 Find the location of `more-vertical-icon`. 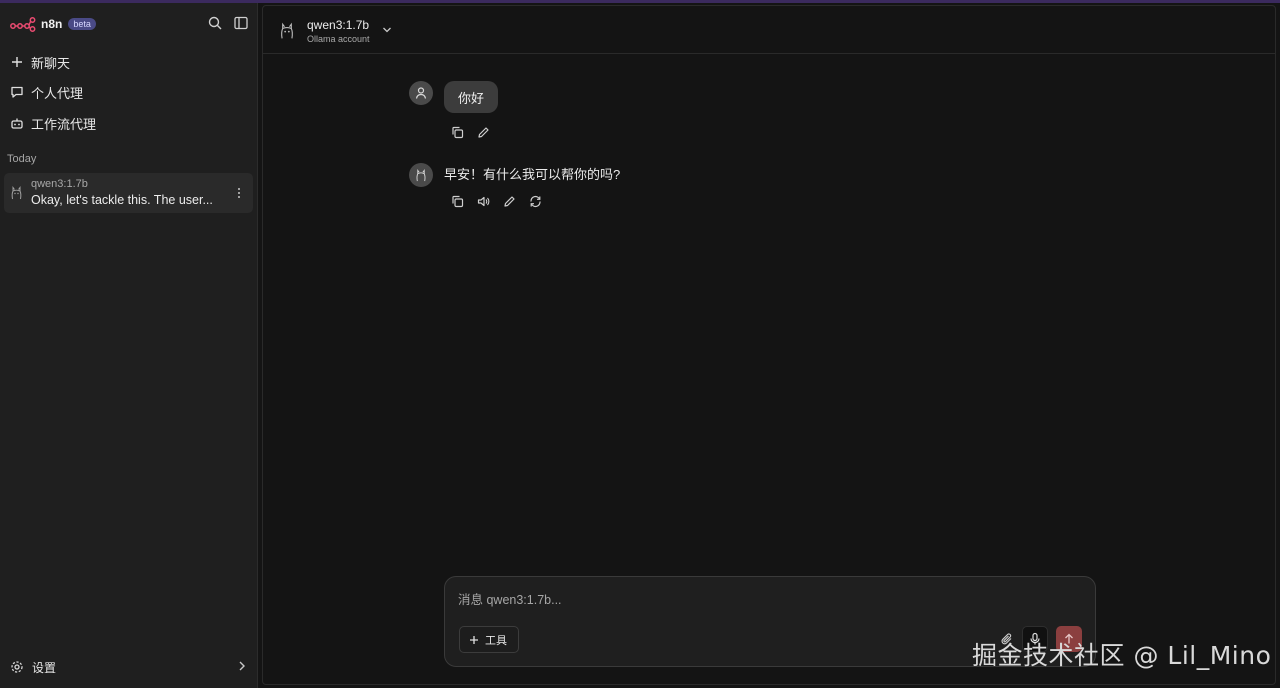

more-vertical-icon is located at coordinates (239, 193).